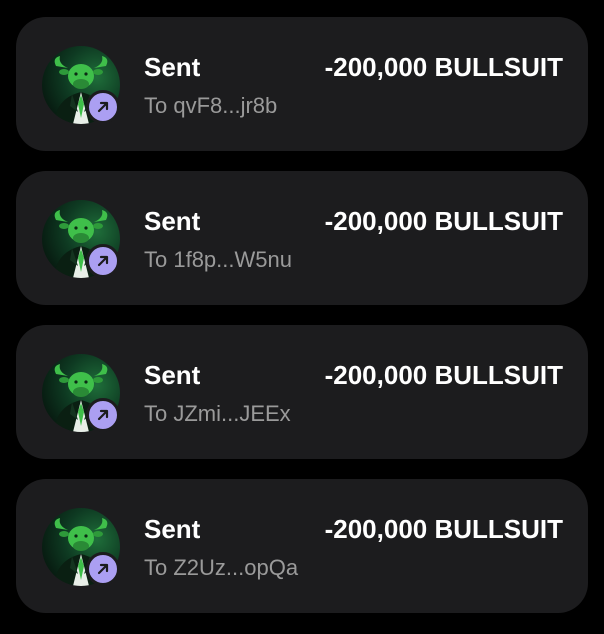 The width and height of the screenshot is (604, 634). What do you see at coordinates (217, 413) in the screenshot?
I see `transaction-recipient: To JZmi...JEEx` at bounding box center [217, 413].